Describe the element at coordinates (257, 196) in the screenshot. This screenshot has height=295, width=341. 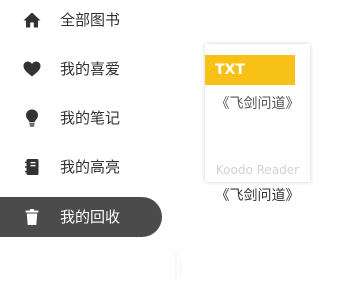
I see `book-title: 《飞剑问道》` at that location.